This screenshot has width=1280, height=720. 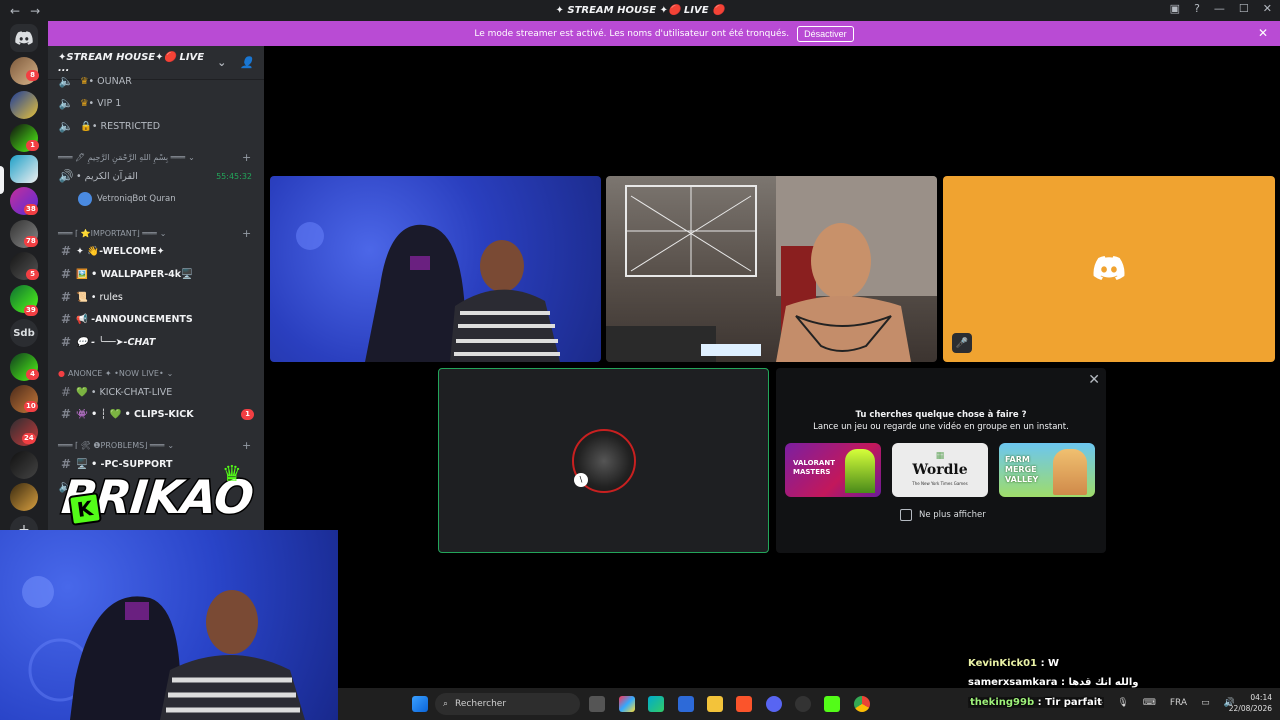 I want to click on speaker-icon: 🔈, so click(x=66, y=81).